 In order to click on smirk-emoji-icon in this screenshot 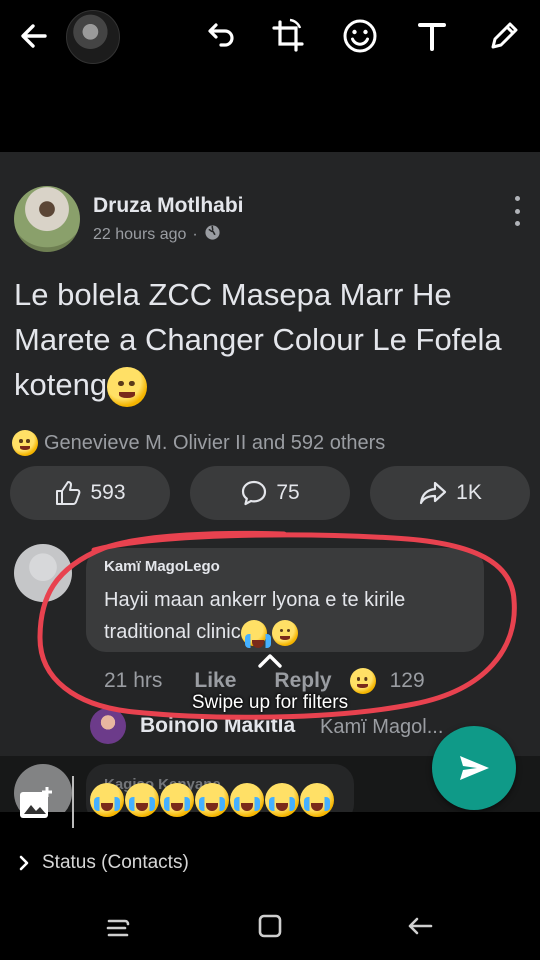, I will do `click(127, 386)`.